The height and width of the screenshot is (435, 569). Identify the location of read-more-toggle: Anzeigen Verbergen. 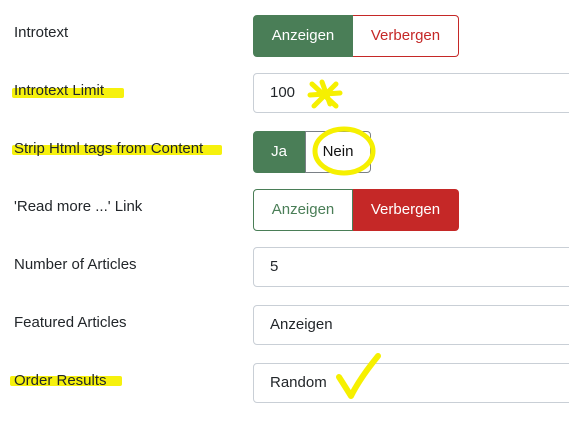
(356, 210).